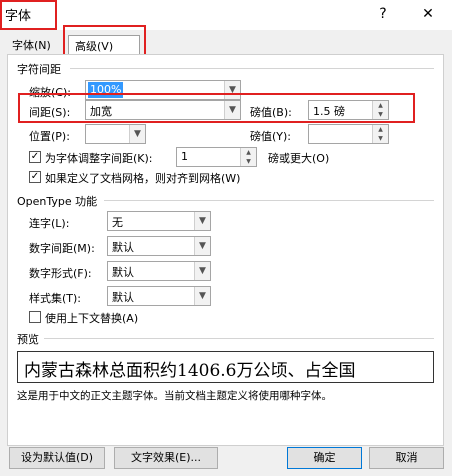  I want to click on tab-highlight-box, so click(104, 40).